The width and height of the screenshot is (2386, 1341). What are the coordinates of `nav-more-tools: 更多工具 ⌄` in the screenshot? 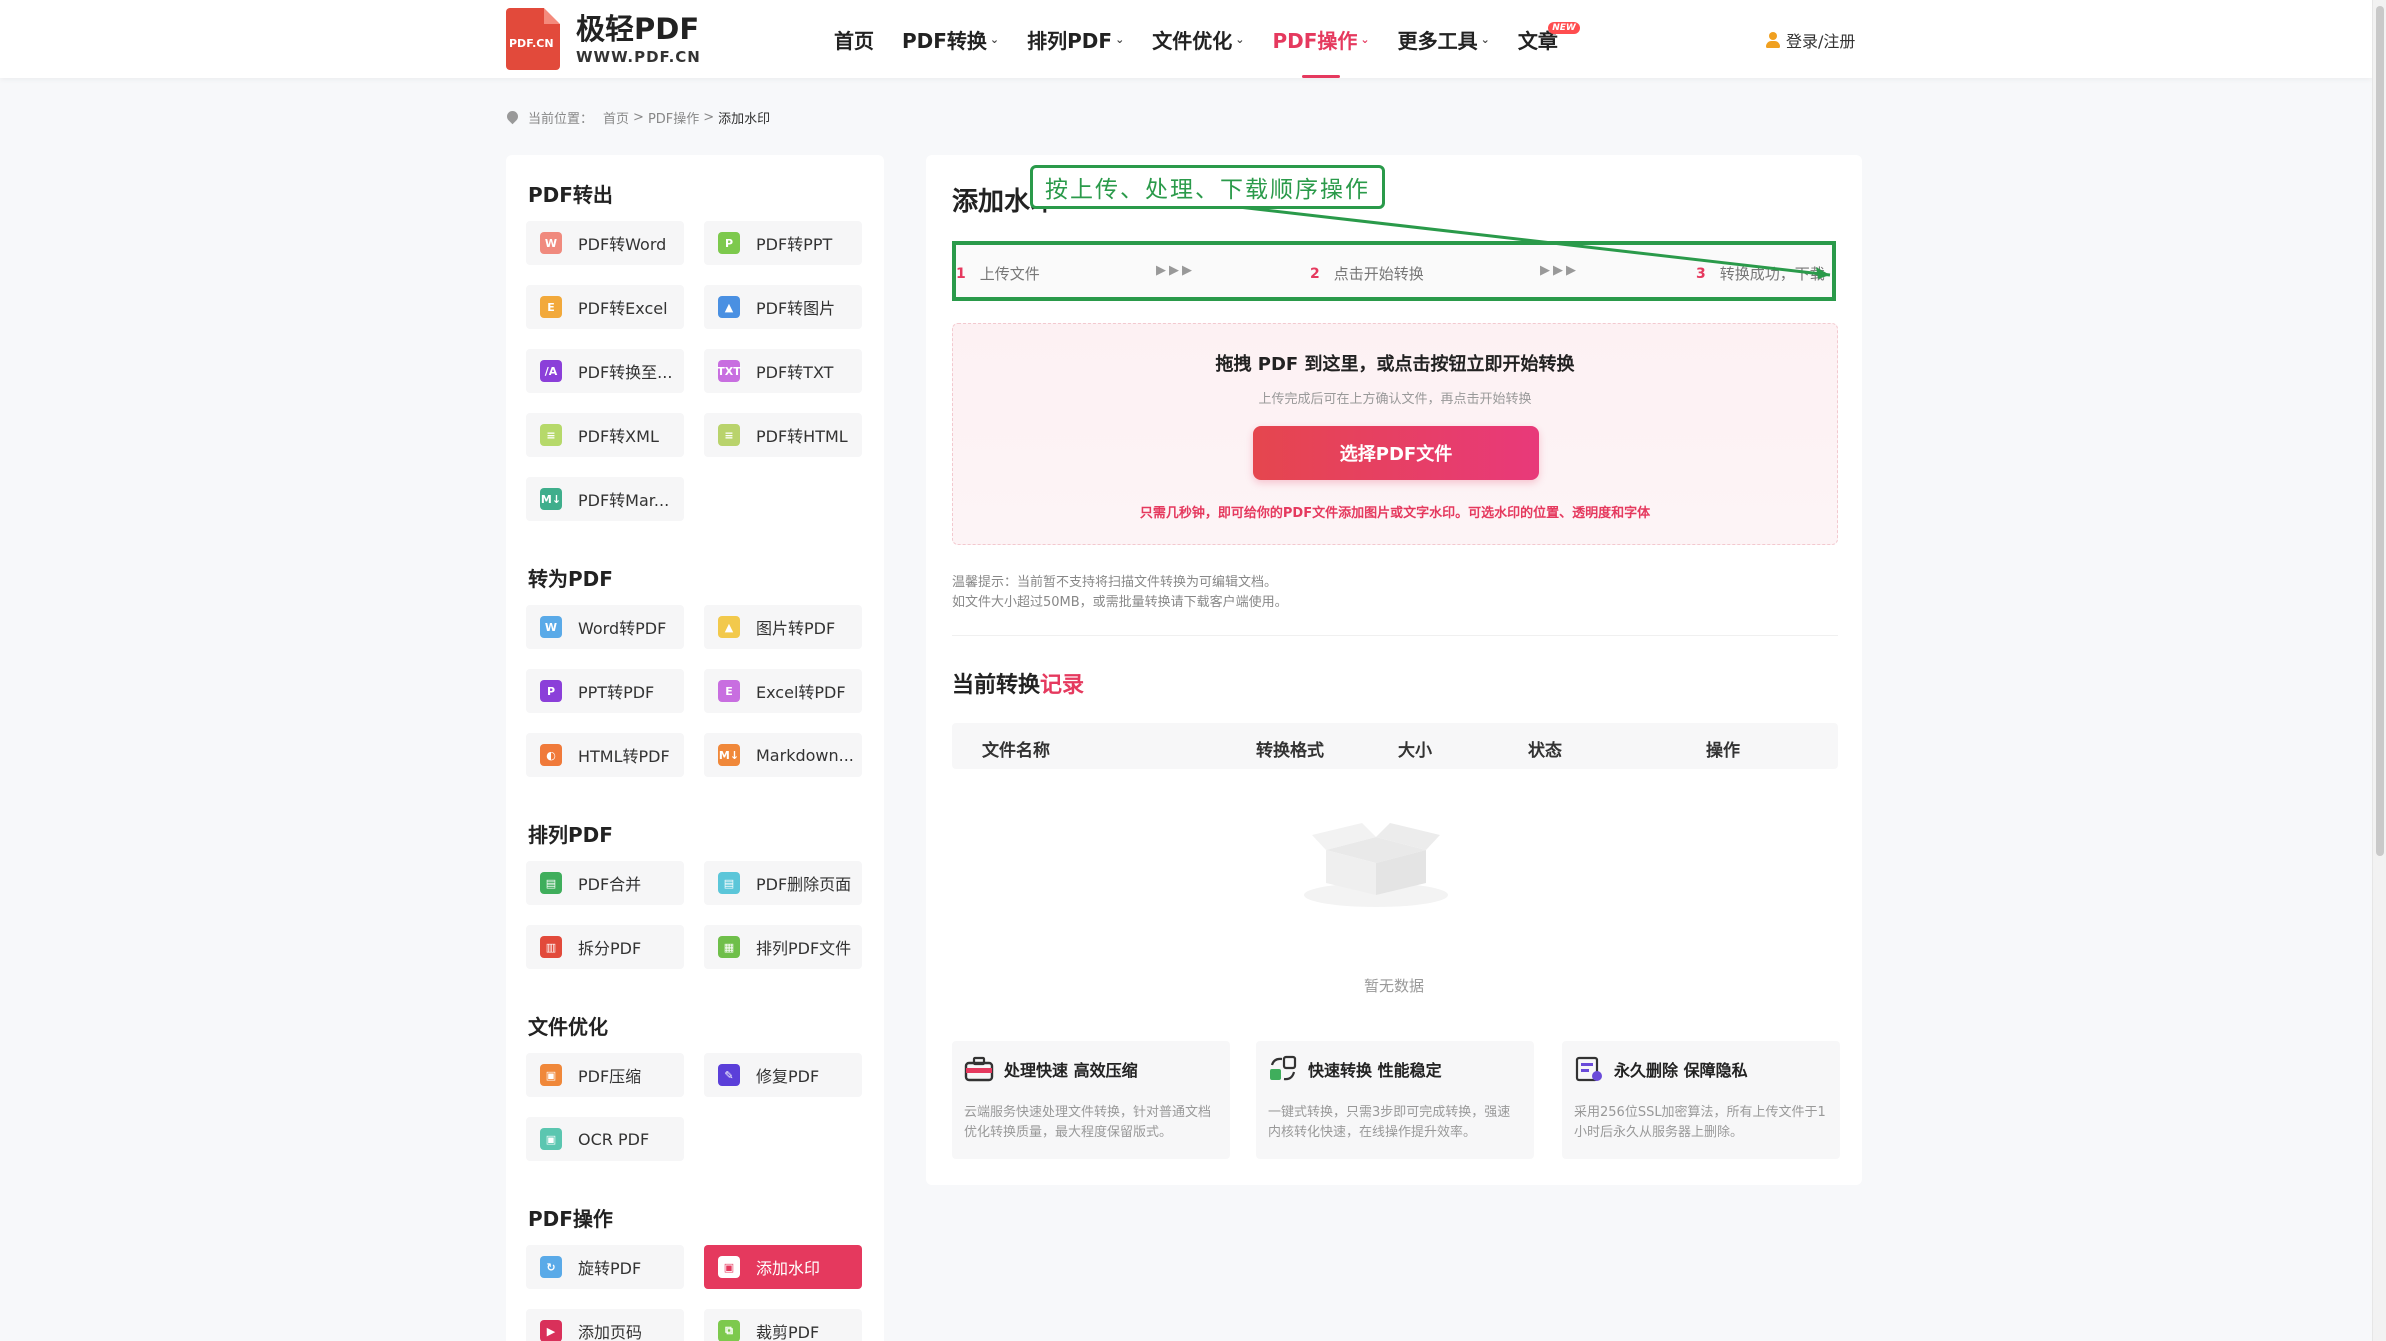 It's located at (1444, 39).